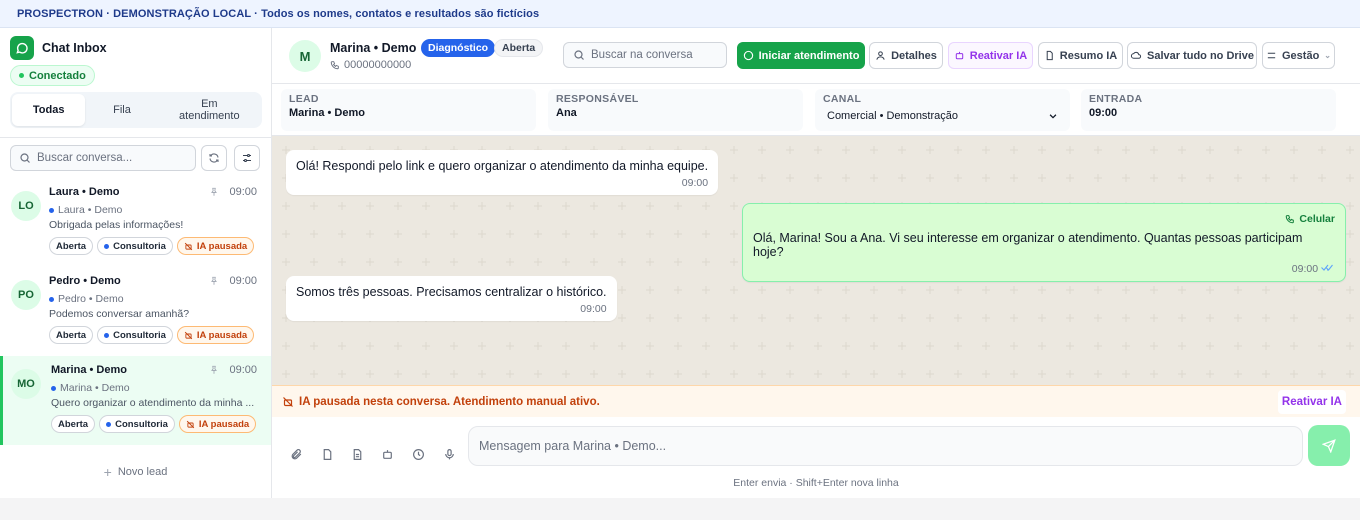  What do you see at coordinates (49, 110) in the screenshot?
I see `tab-all: Todas` at bounding box center [49, 110].